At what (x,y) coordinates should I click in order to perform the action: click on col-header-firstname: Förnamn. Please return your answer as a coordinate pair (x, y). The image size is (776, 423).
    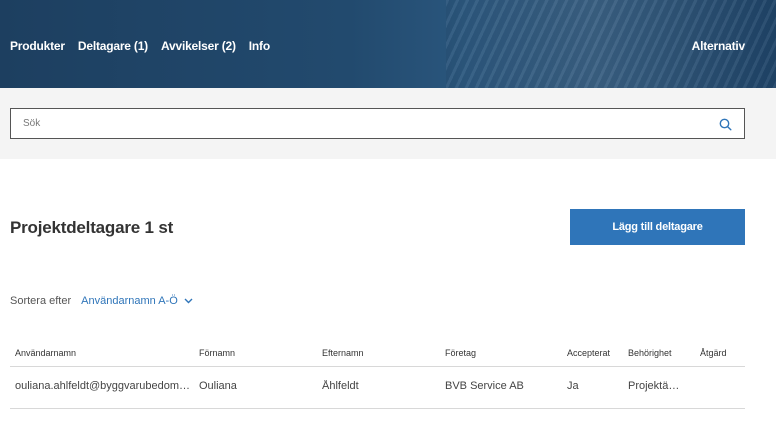
    Looking at the image, I should click on (254, 353).